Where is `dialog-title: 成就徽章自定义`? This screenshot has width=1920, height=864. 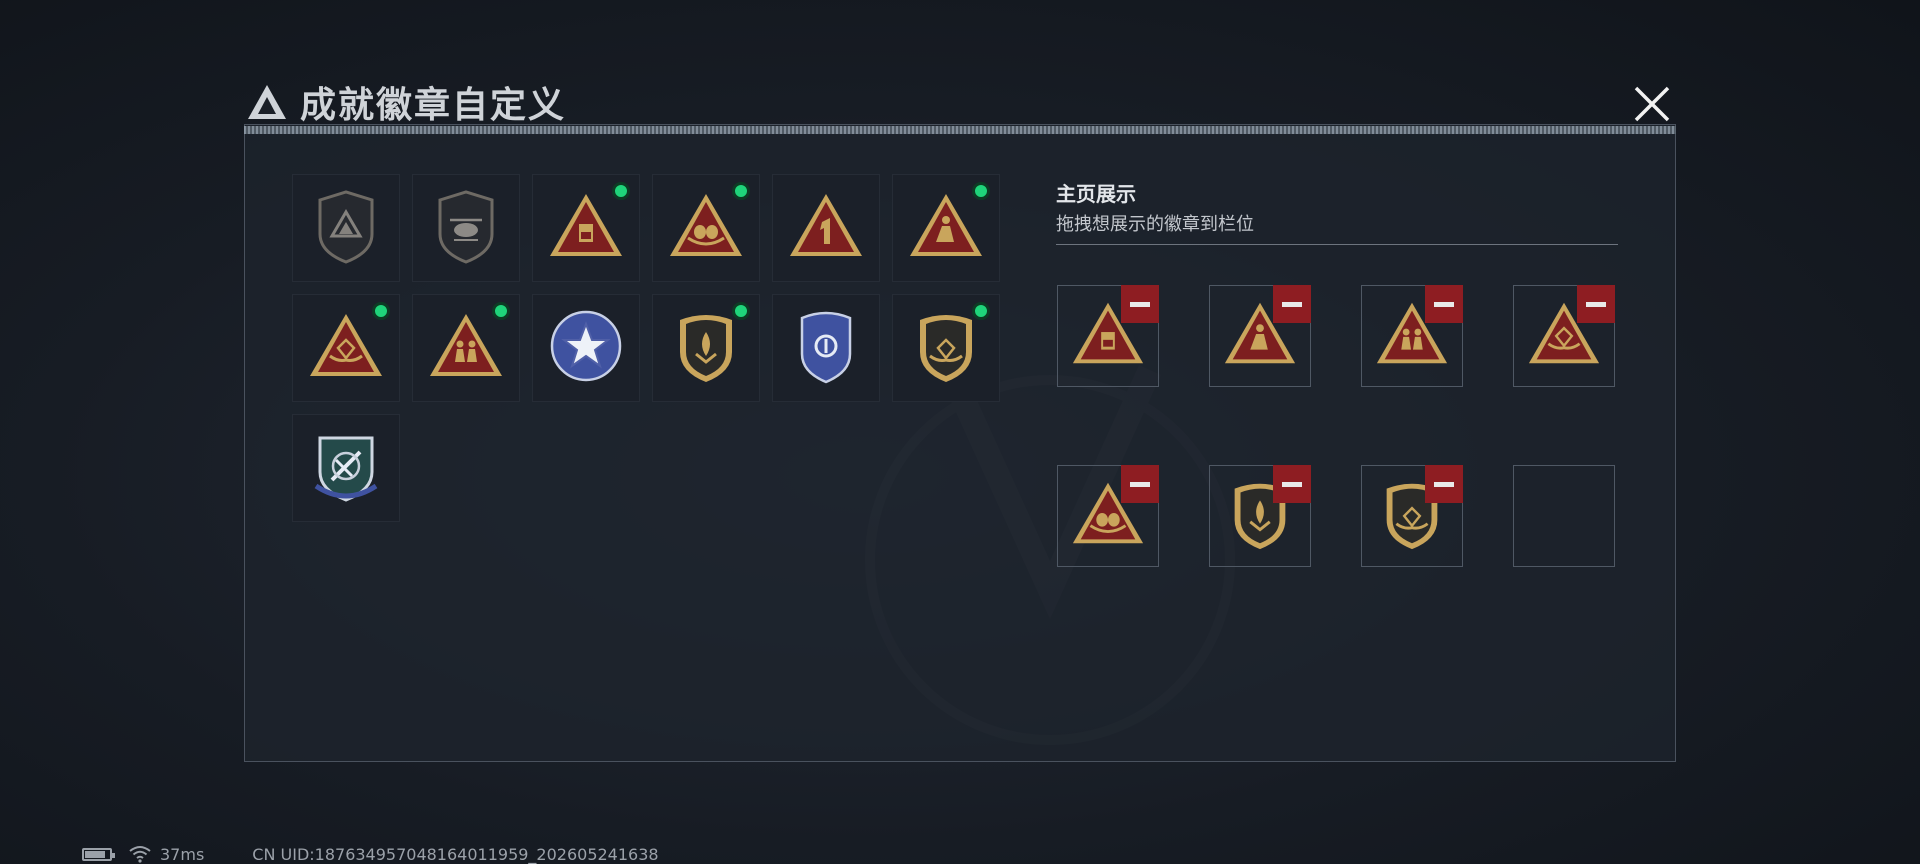 dialog-title: 成就徽章自定义 is located at coordinates (433, 105).